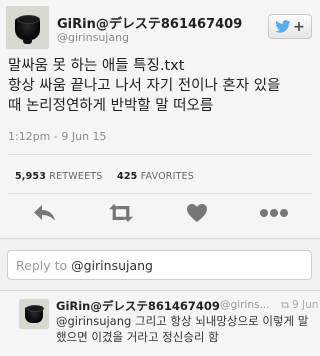 This screenshot has width=320, height=356. I want to click on retweet-button, so click(121, 213).